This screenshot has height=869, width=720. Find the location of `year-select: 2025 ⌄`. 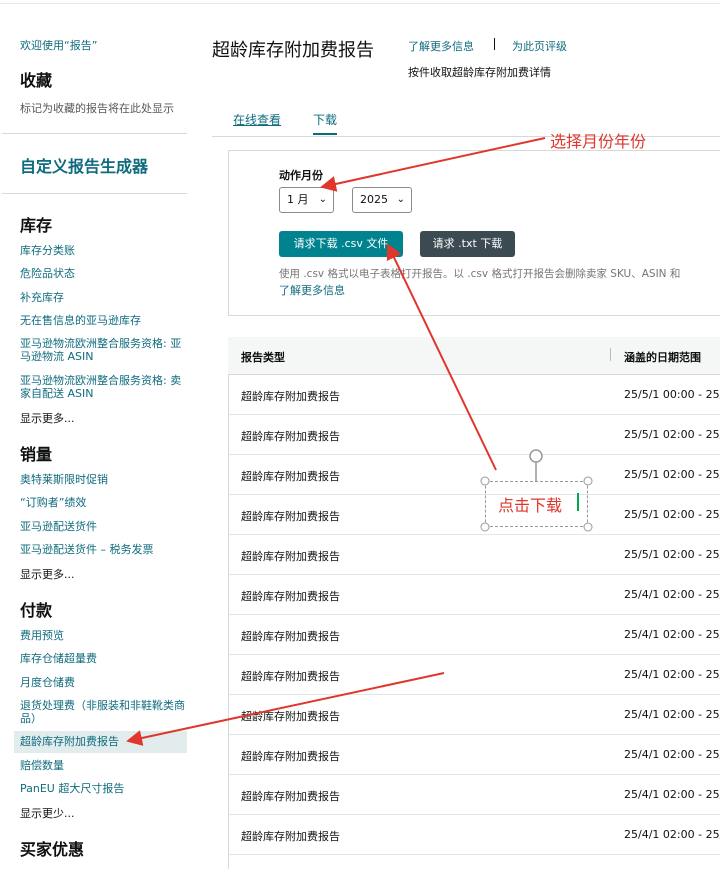

year-select: 2025 ⌄ is located at coordinates (382, 200).